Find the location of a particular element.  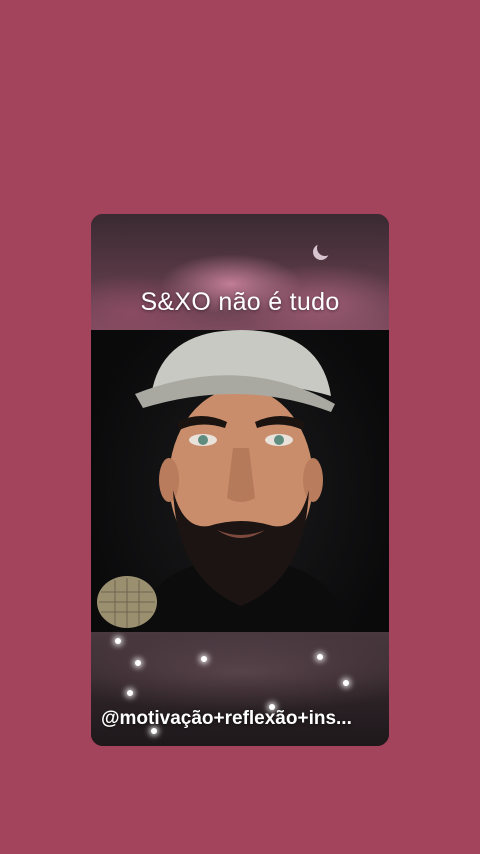

crescent-moon-icon is located at coordinates (325, 248).